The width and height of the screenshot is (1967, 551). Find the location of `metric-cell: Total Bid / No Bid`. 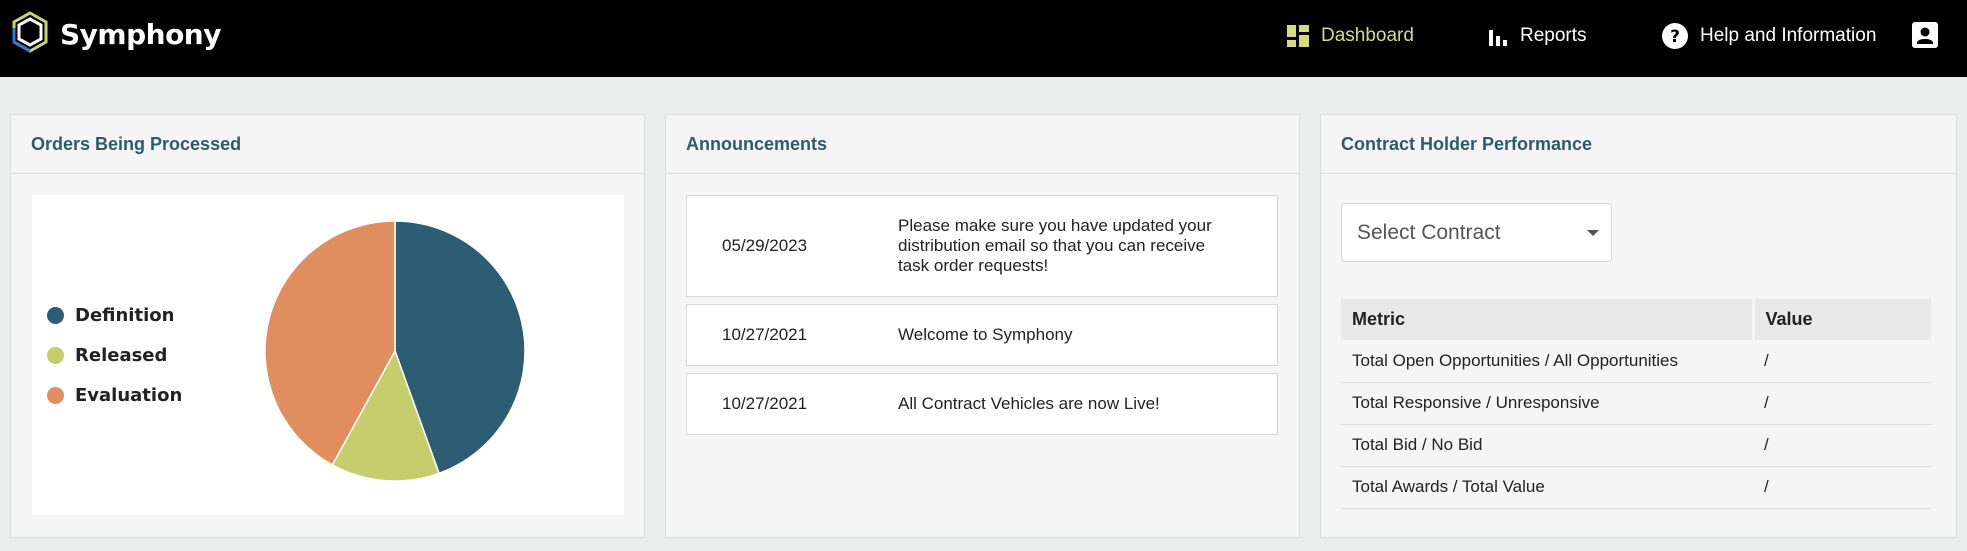

metric-cell: Total Bid / No Bid is located at coordinates (1547, 445).